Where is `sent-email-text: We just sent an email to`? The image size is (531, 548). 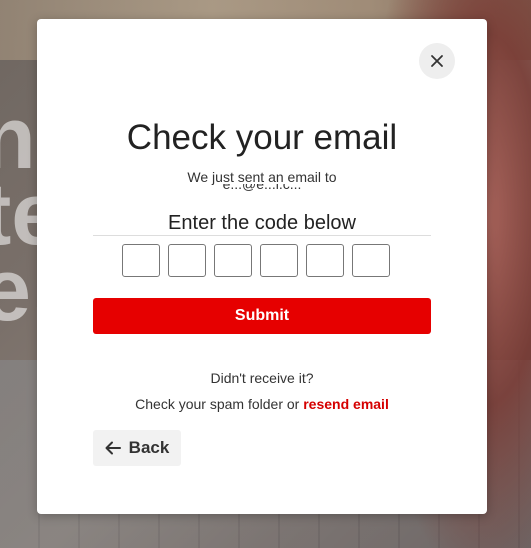
sent-email-text: We just sent an email to is located at coordinates (262, 177).